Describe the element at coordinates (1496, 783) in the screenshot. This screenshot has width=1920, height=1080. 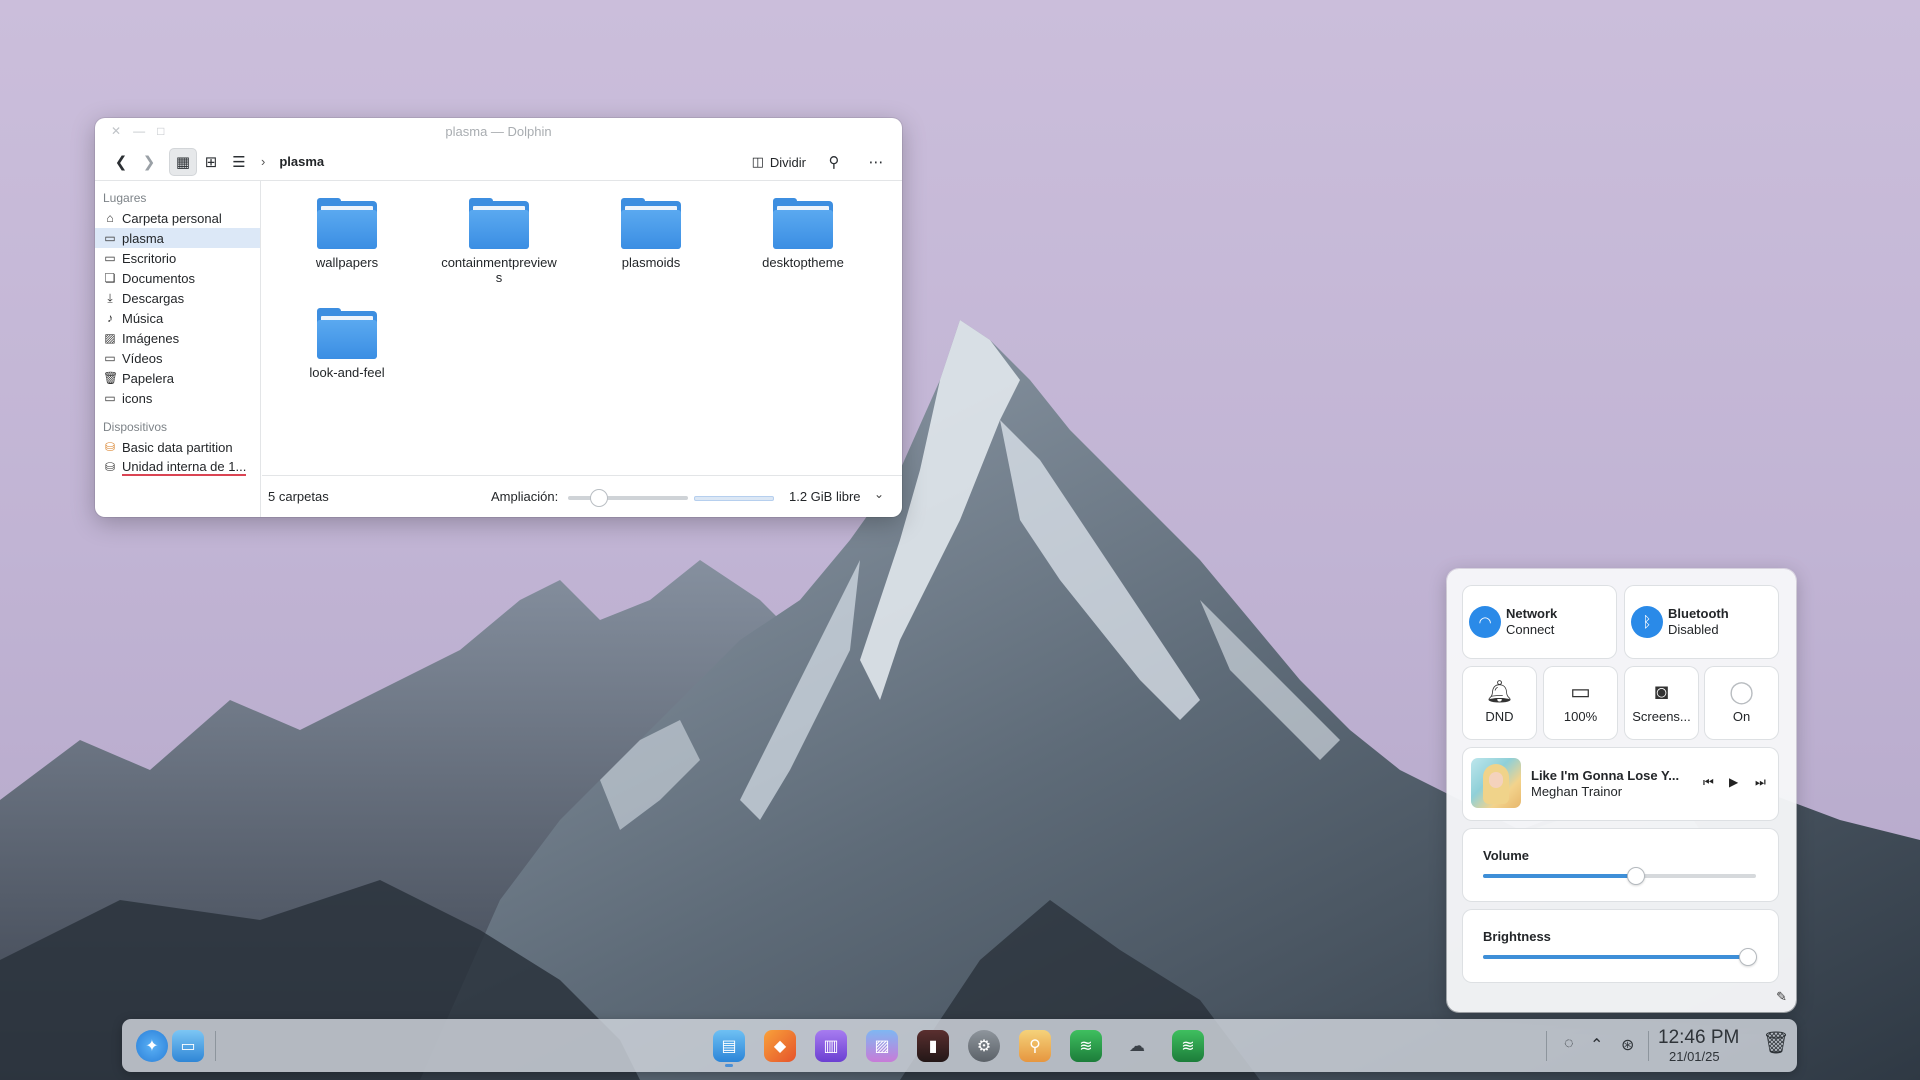
I see `album-art` at that location.